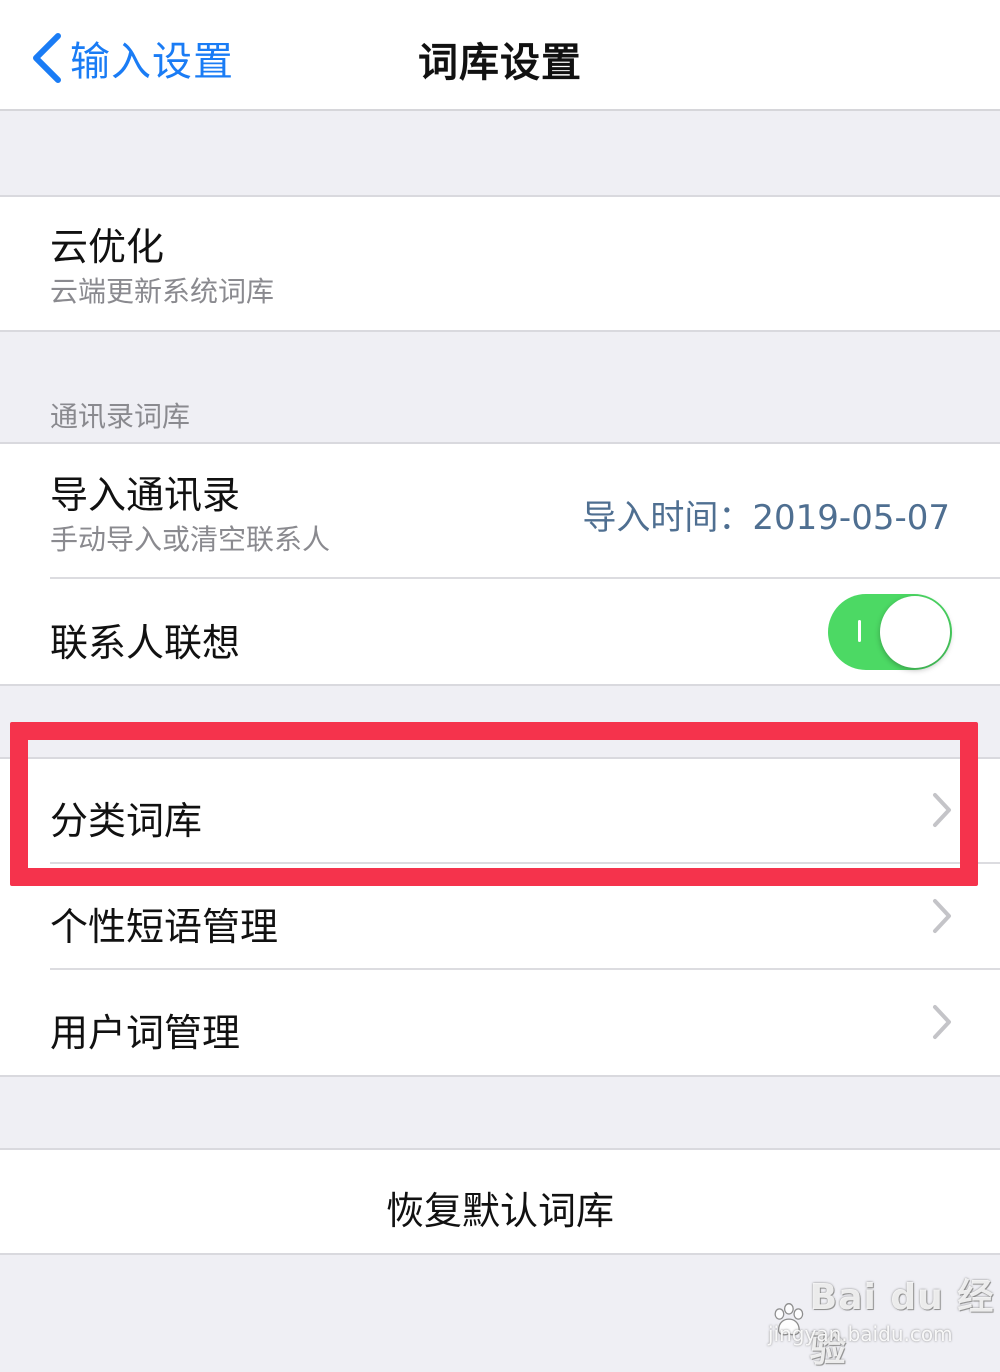  Describe the element at coordinates (494, 804) in the screenshot. I see `highlight-box` at that location.